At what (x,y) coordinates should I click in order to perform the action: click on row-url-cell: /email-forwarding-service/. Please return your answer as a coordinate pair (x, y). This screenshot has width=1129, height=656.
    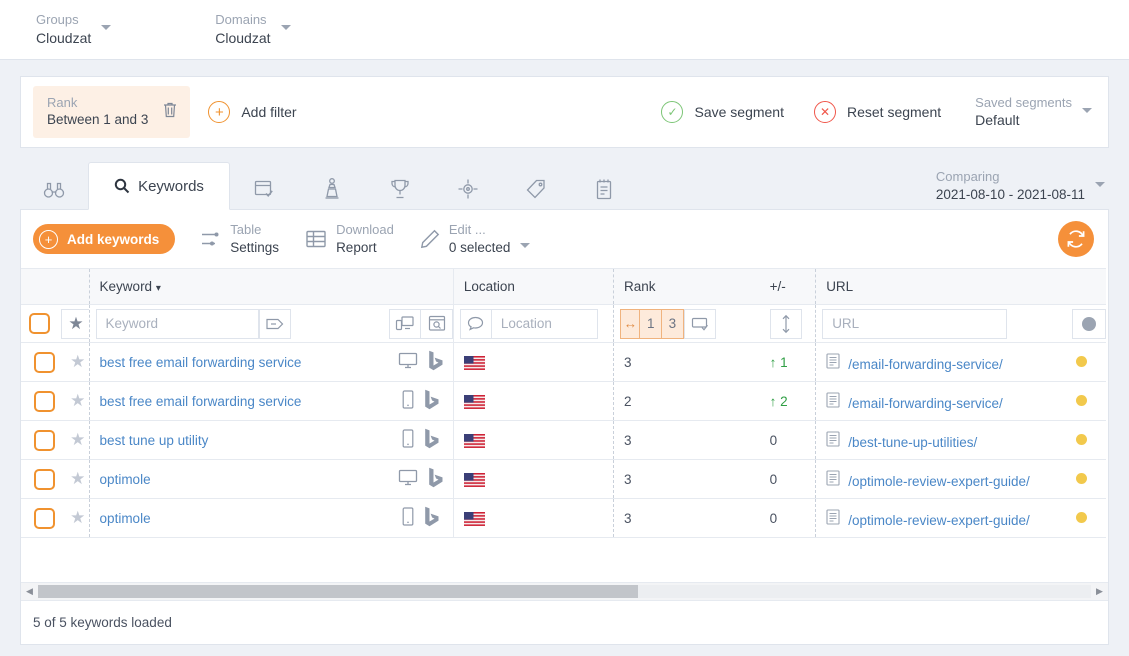
    Looking at the image, I should click on (940, 401).